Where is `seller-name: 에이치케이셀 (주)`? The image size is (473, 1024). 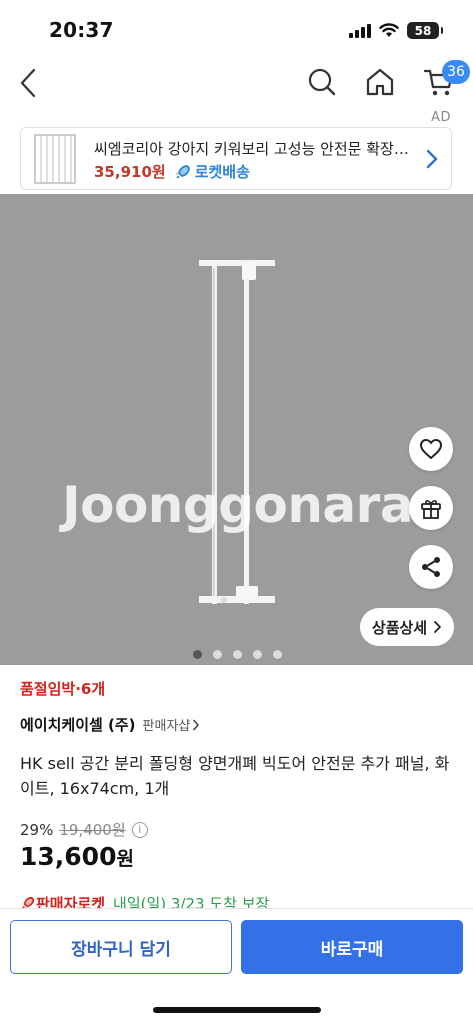
seller-name: 에이치케이셀 (주) is located at coordinates (78, 725).